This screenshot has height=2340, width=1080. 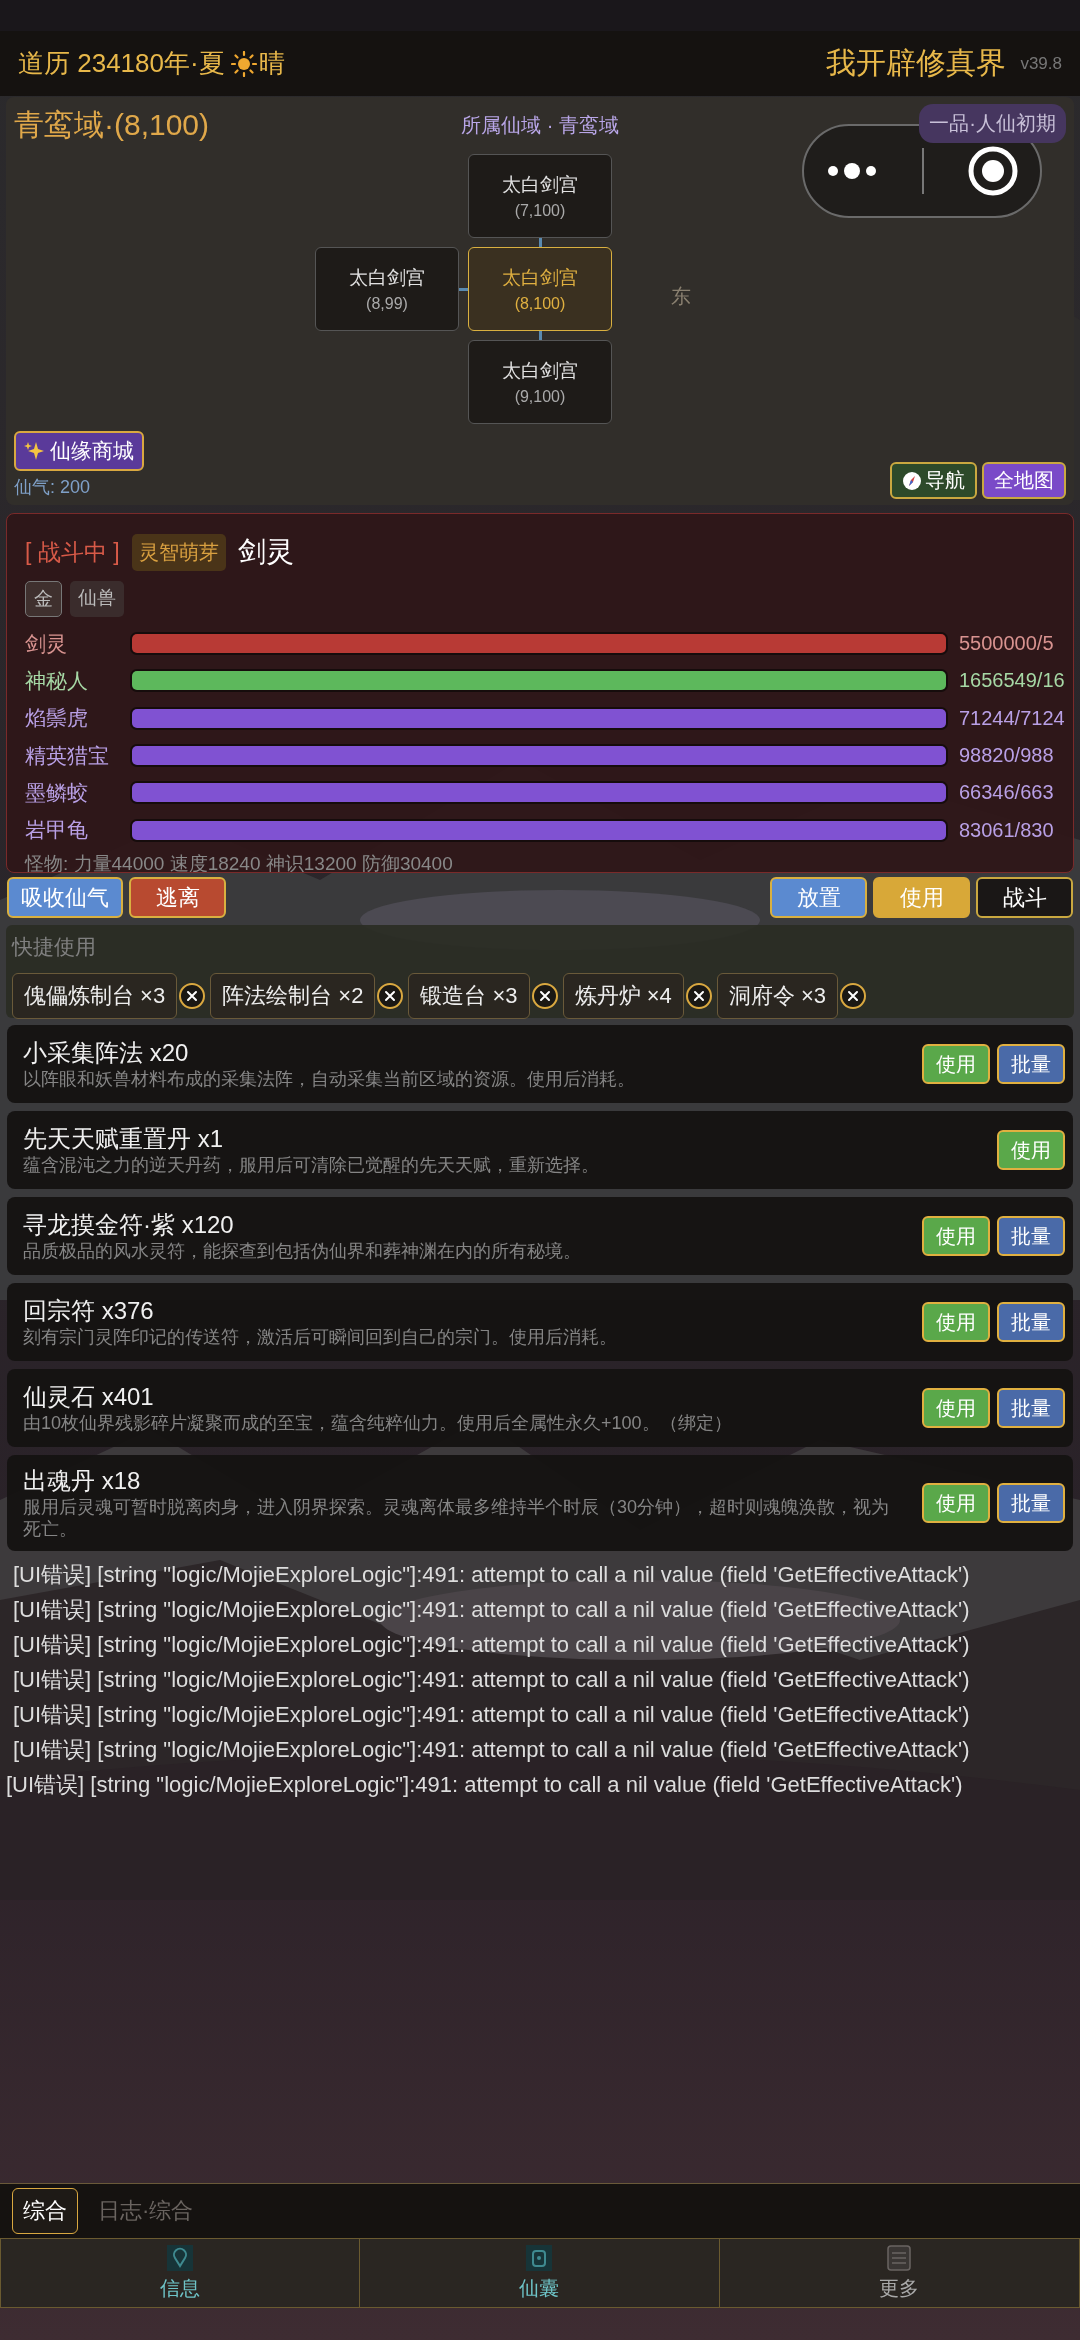 What do you see at coordinates (43, 599) in the screenshot?
I see `attribute-tag: 金` at bounding box center [43, 599].